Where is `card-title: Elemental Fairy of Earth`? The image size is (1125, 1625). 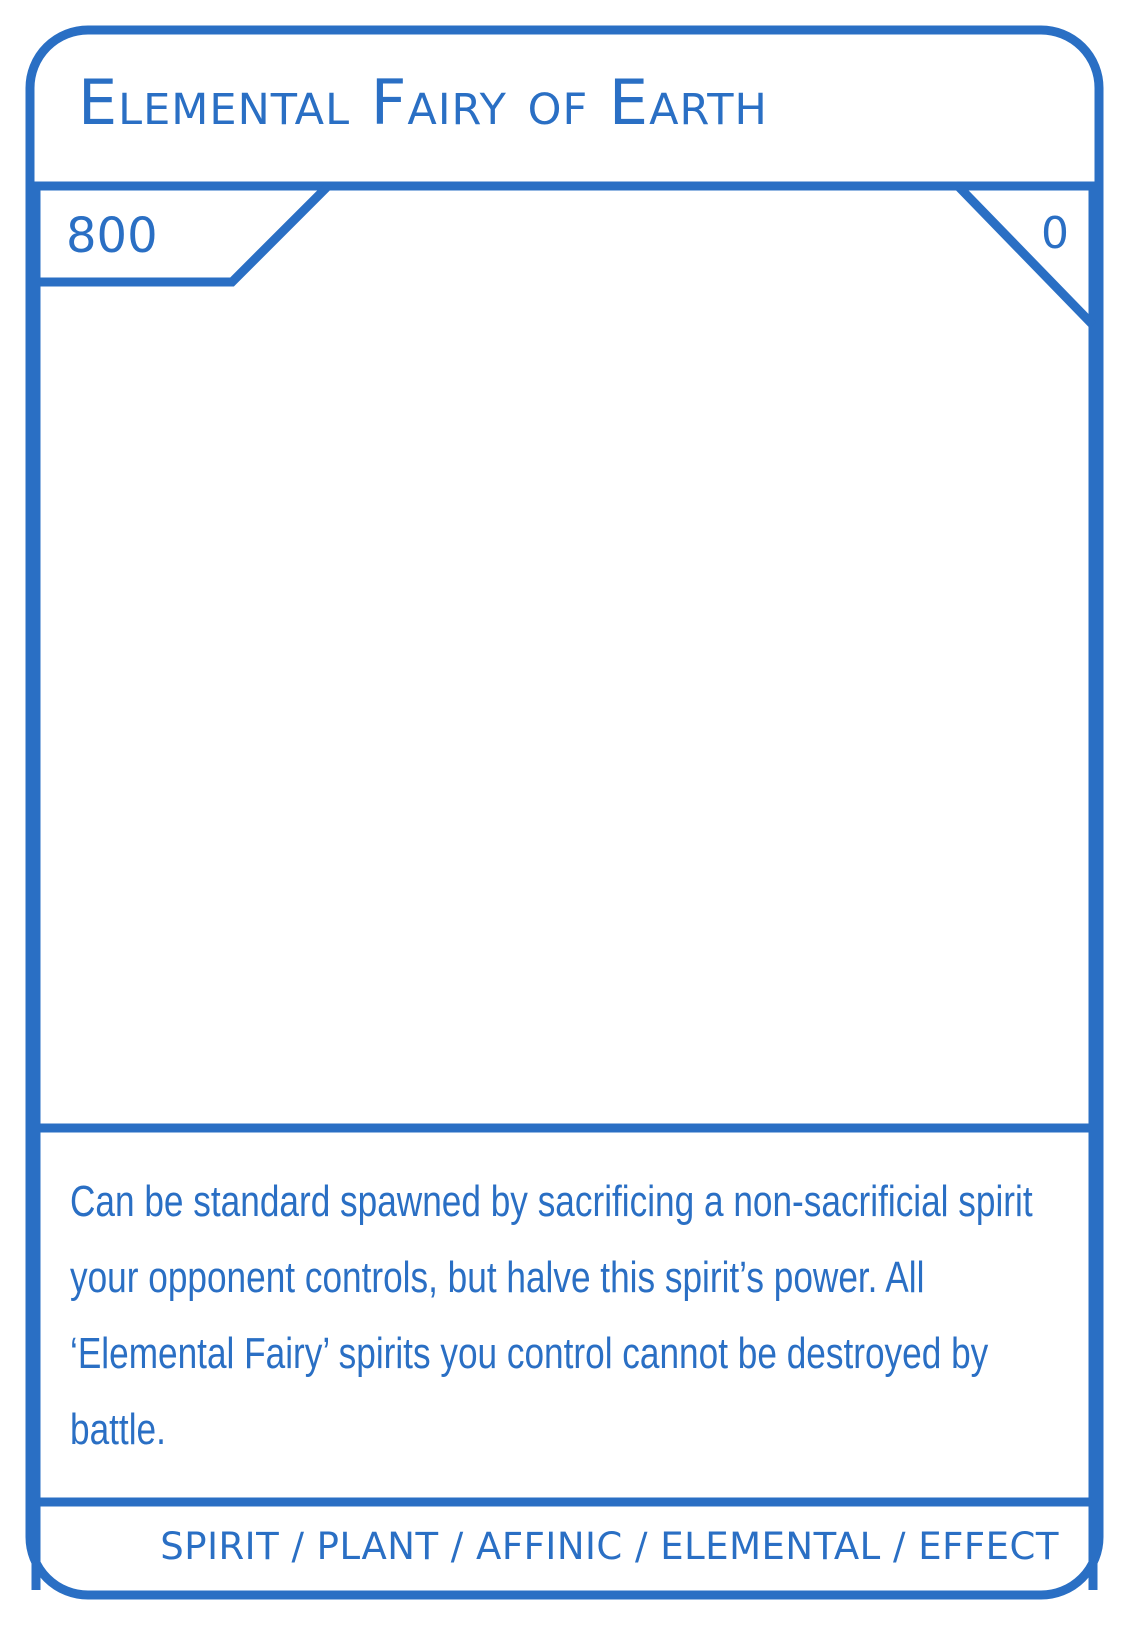 card-title: Elemental Fairy of Earth is located at coordinates (423, 102).